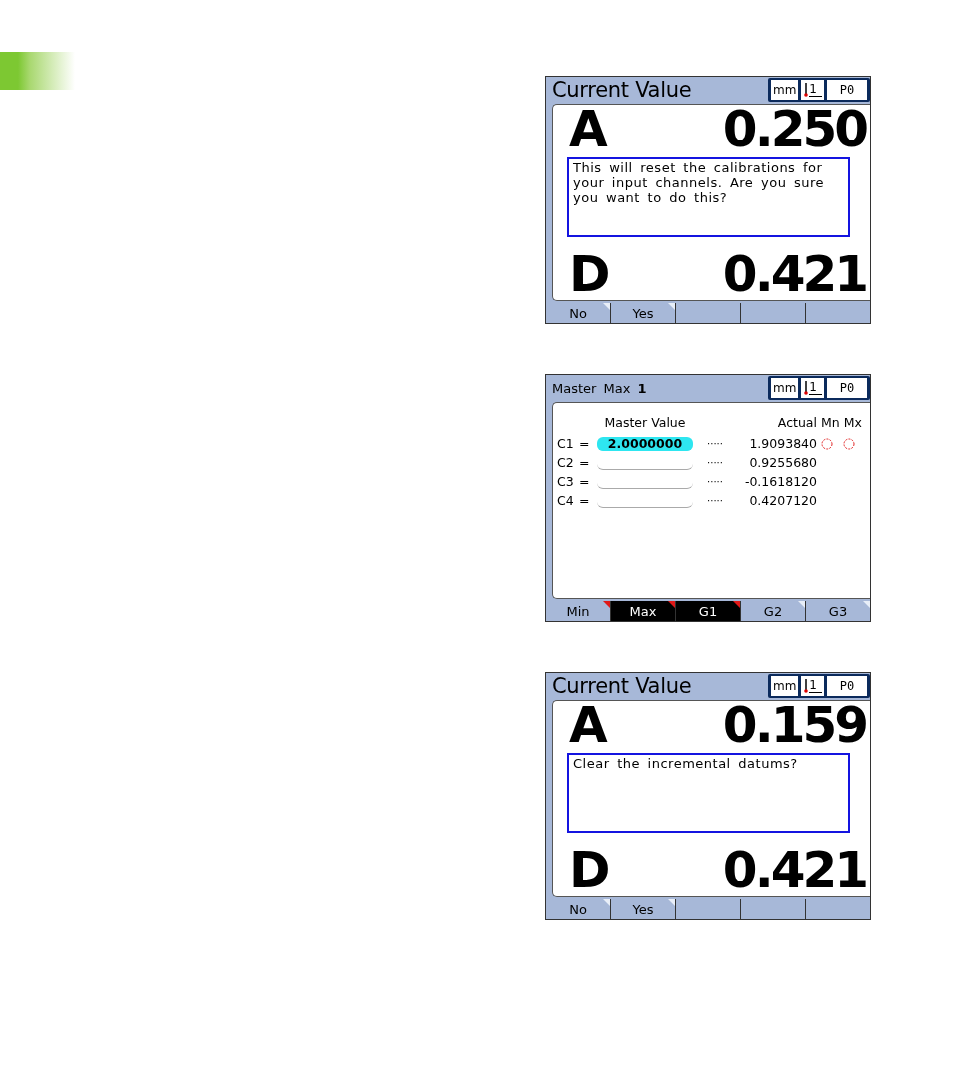  Describe the element at coordinates (708, 611) in the screenshot. I see `softkey: G1` at that location.